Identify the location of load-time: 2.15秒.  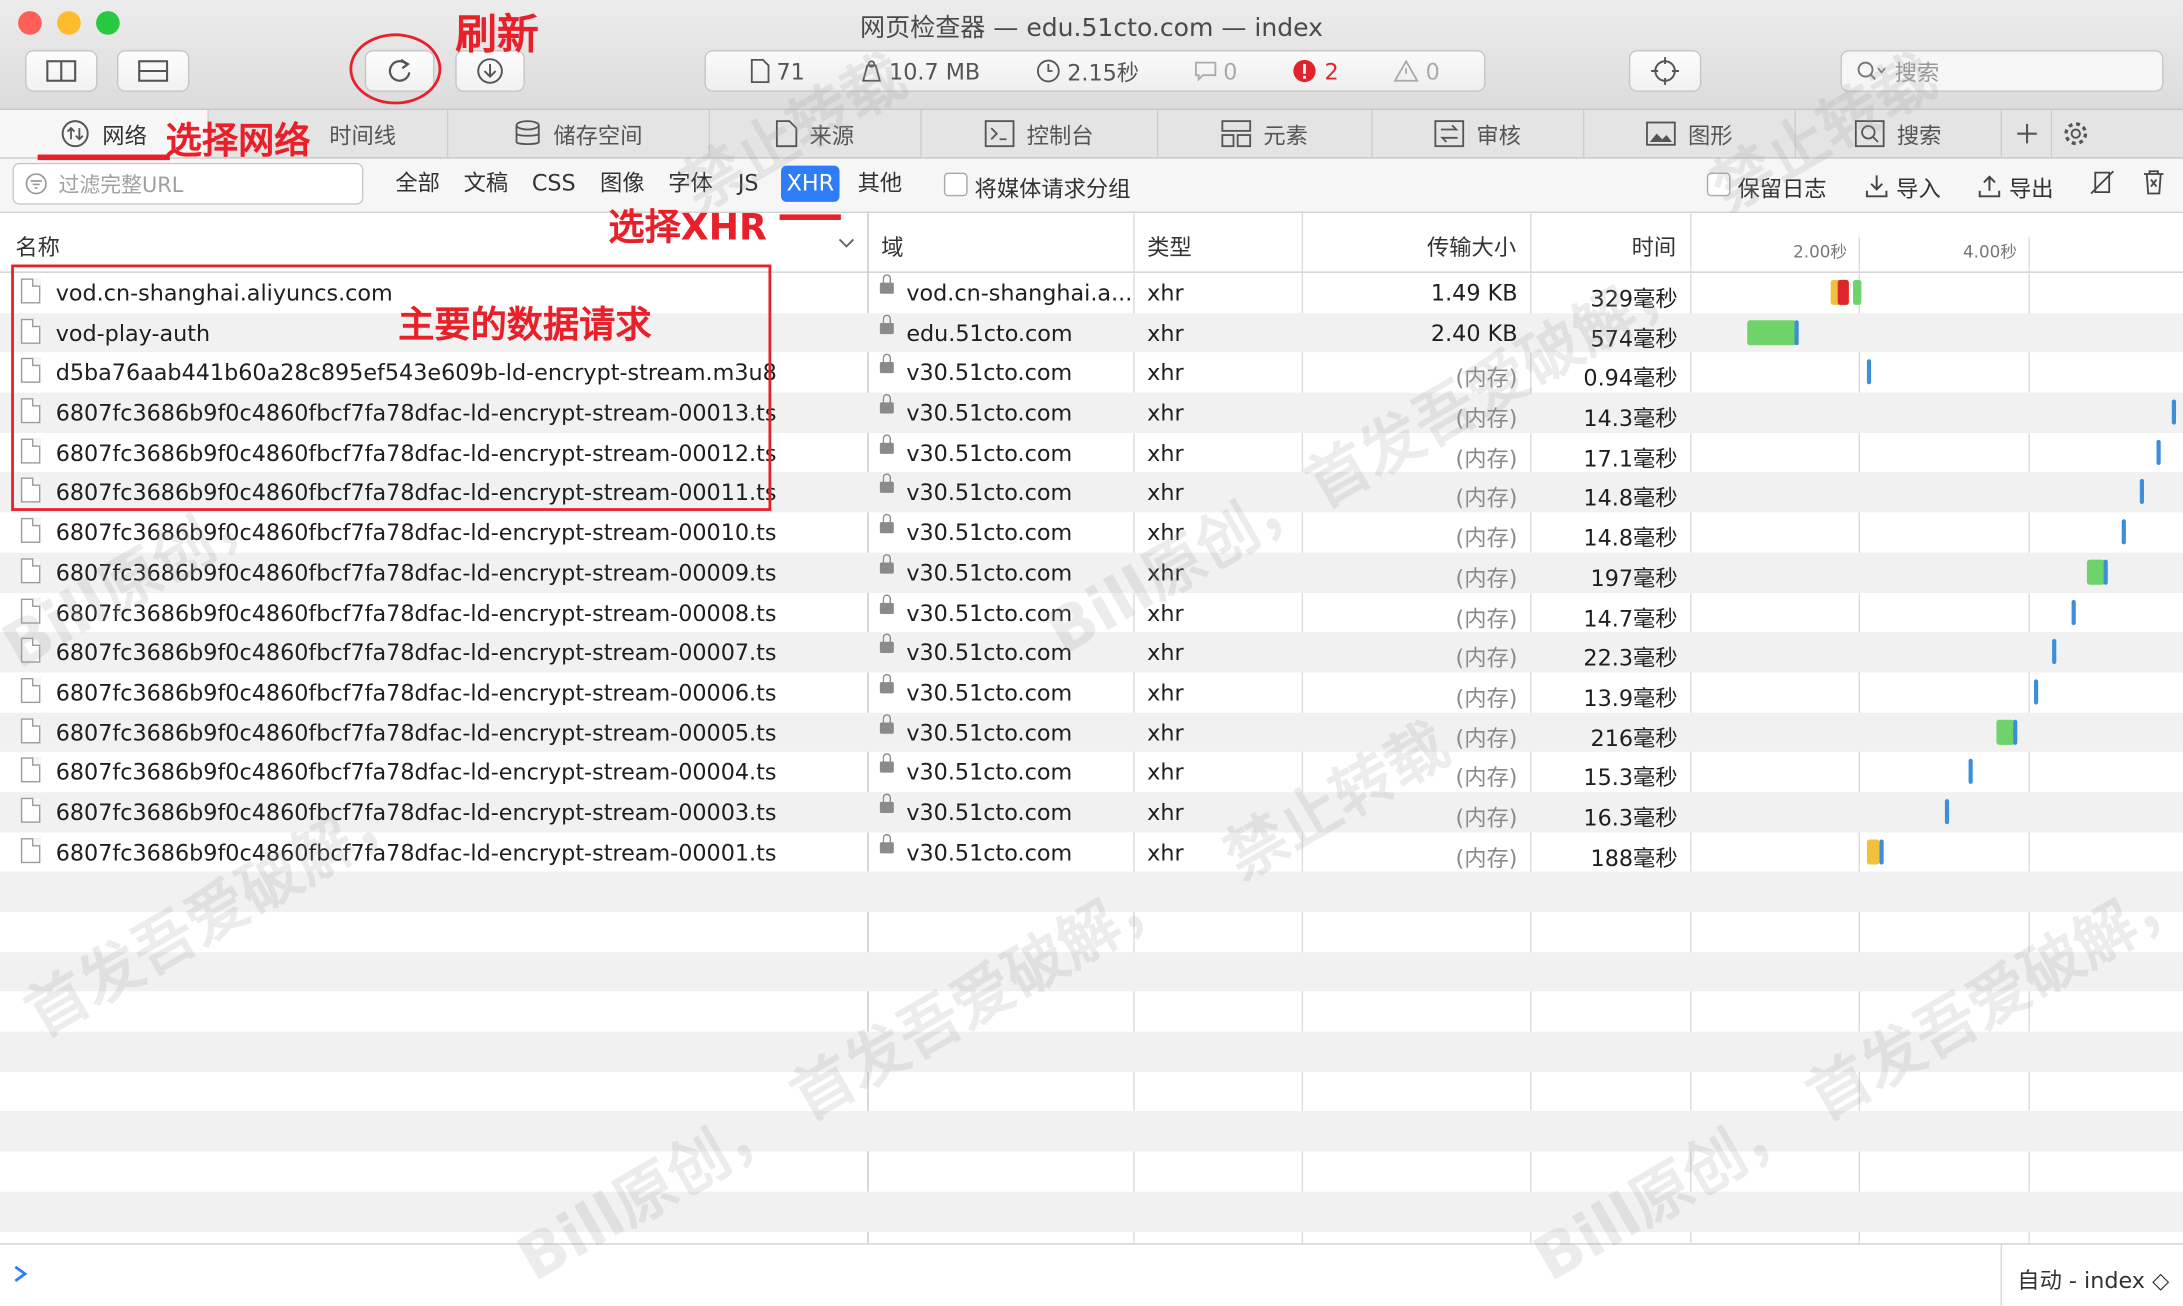
(1087, 70).